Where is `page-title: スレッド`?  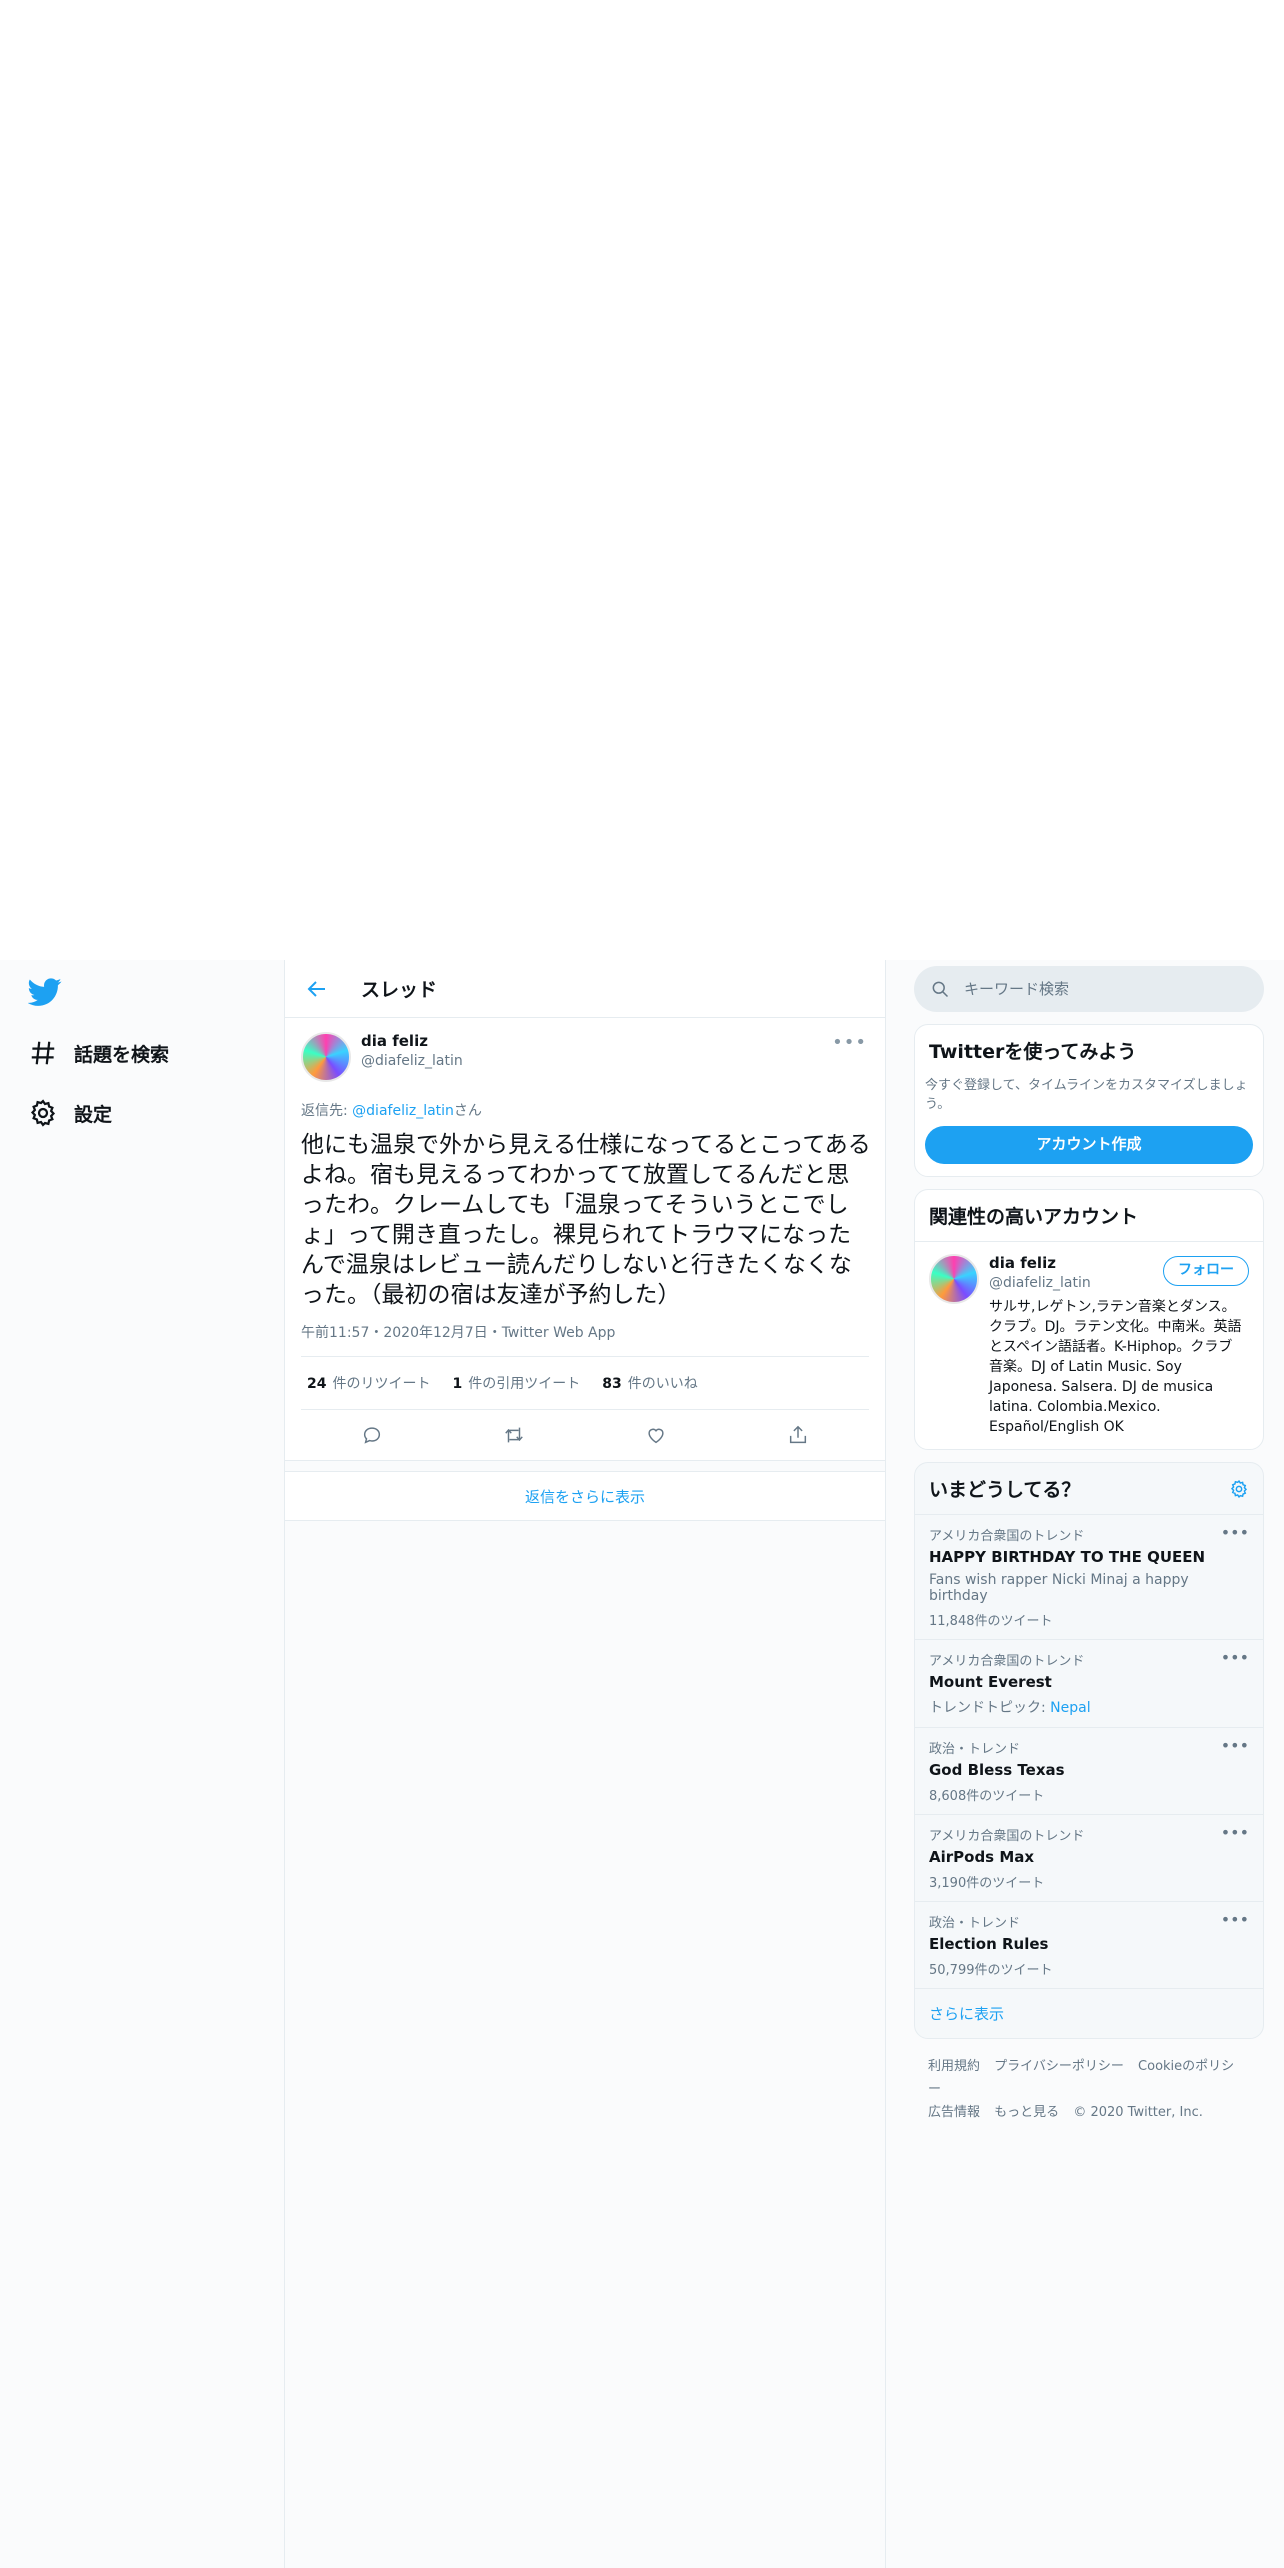 page-title: スレッド is located at coordinates (399, 990).